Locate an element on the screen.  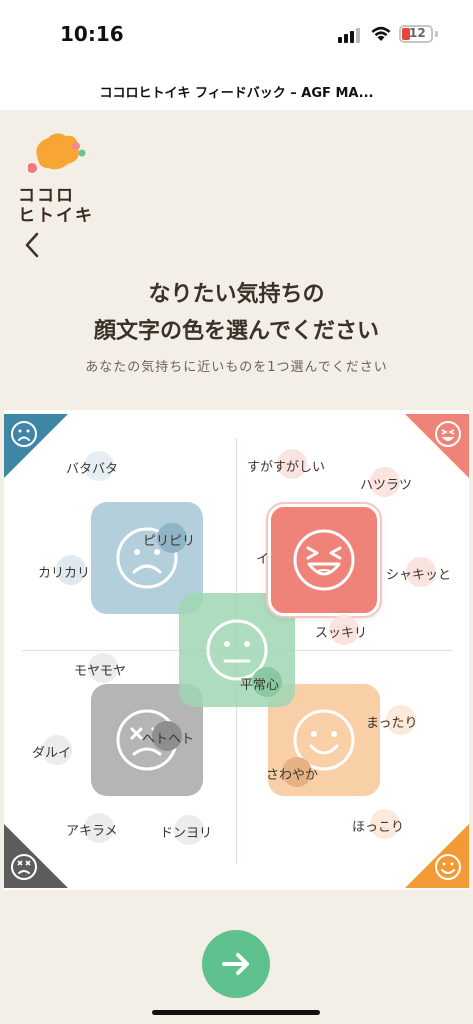
logo-icon is located at coordinates (57, 155).